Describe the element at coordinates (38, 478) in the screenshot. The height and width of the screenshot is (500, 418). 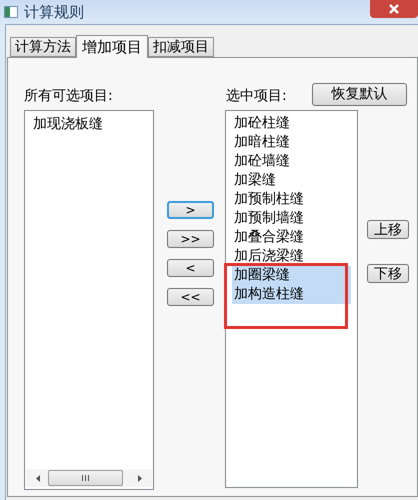
I see `scroll-left-icon` at that location.